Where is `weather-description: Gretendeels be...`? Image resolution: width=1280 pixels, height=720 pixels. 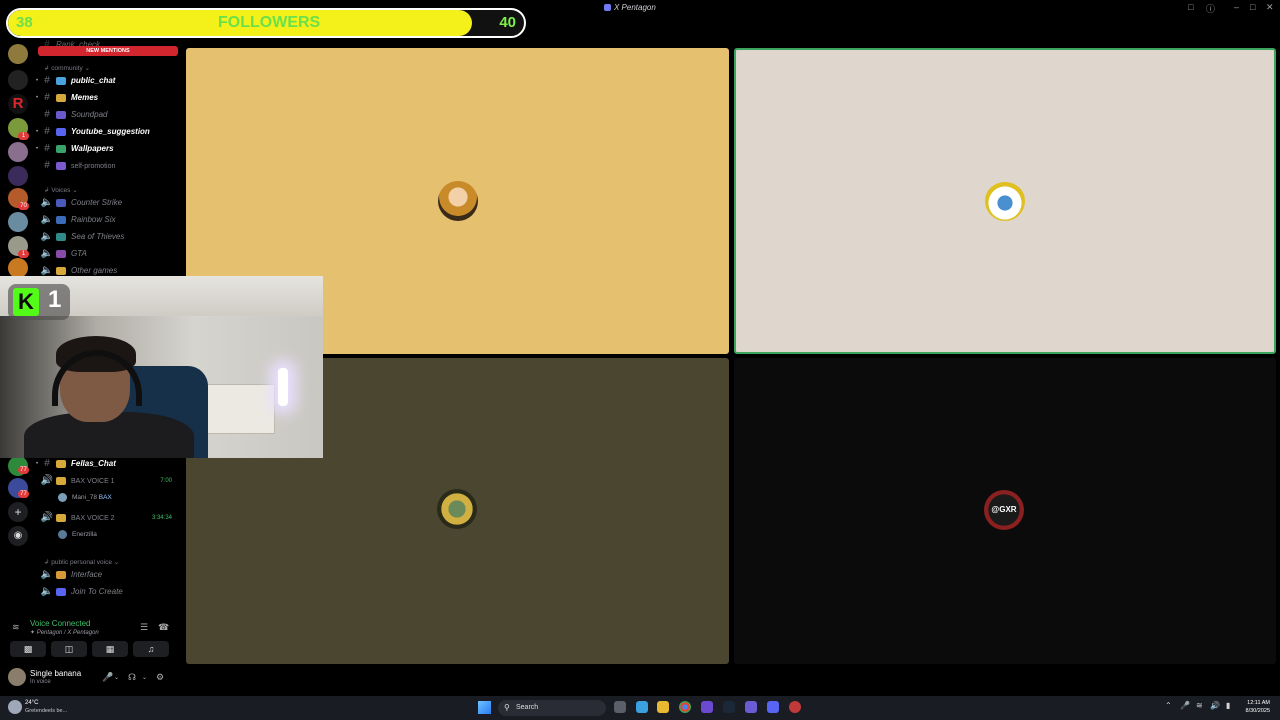 weather-description: Gretendeels be... is located at coordinates (46, 711).